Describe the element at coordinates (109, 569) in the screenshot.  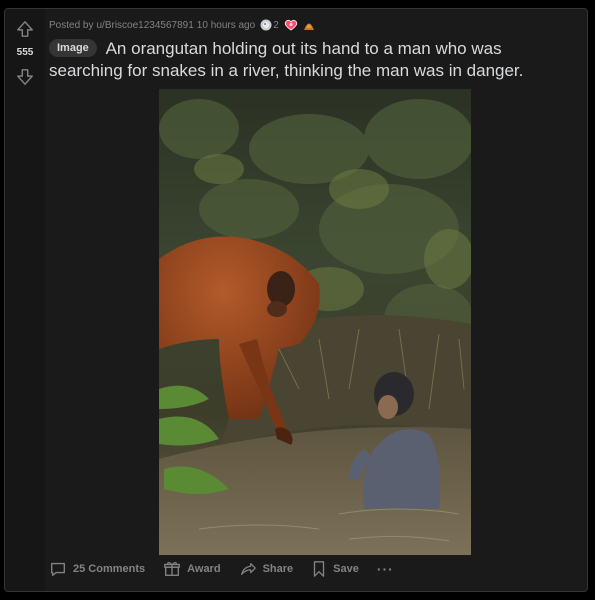
I see `comments-label: 25 Comments` at that location.